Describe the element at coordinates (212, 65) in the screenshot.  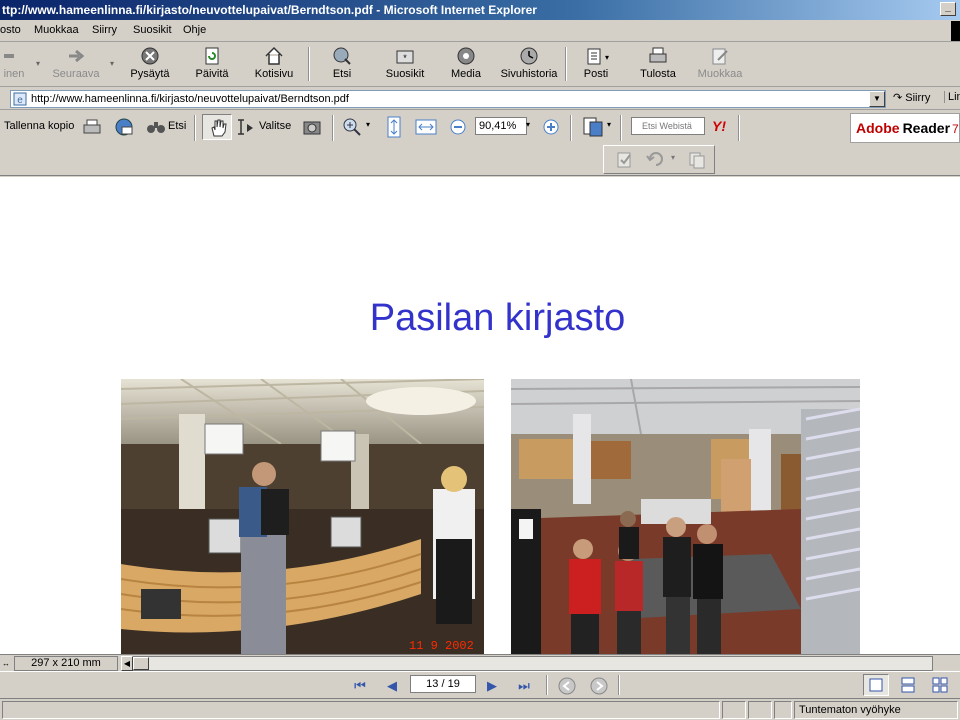
I see `refresh-button: Päivitä` at that location.